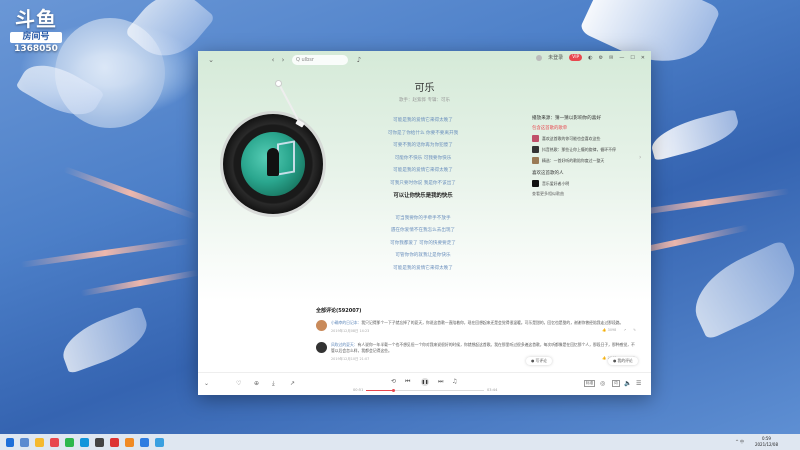 This screenshot has height=450, width=800. What do you see at coordinates (256, 383) in the screenshot?
I see `add-to-playlist-icon: ⊕` at bounding box center [256, 383].